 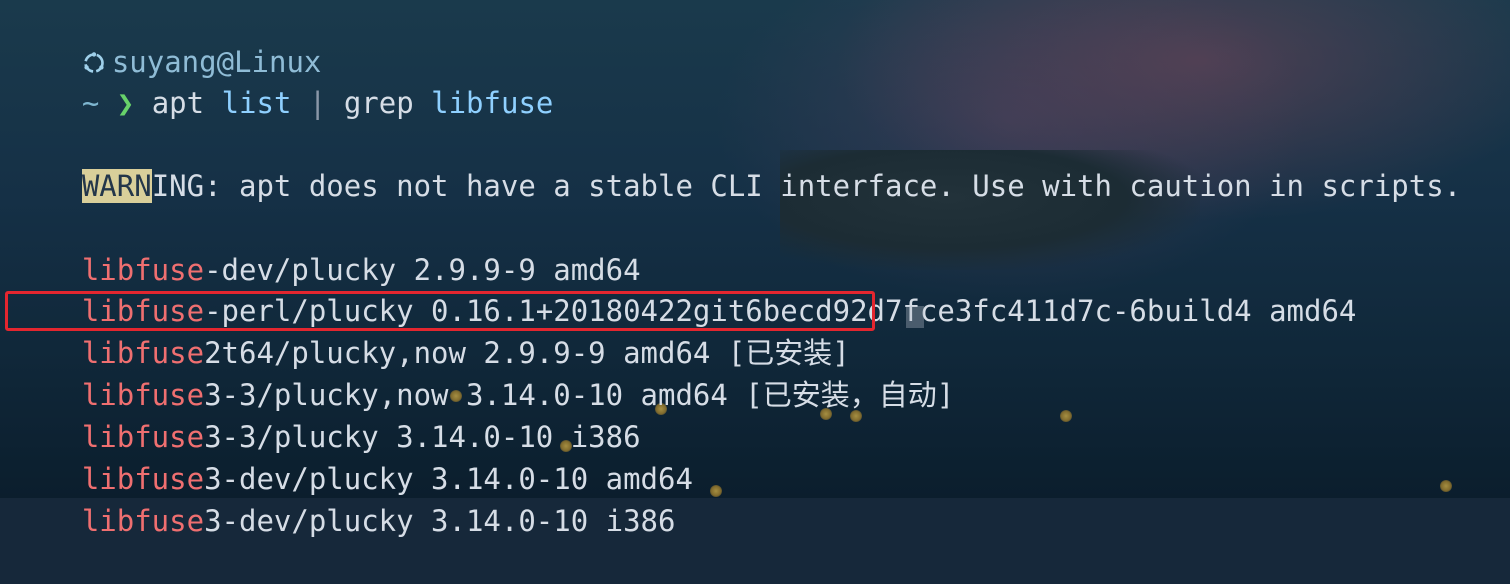 What do you see at coordinates (440, 520) in the screenshot?
I see `result-text: 3-dev/plucky 3.14.0-10 i386` at bounding box center [440, 520].